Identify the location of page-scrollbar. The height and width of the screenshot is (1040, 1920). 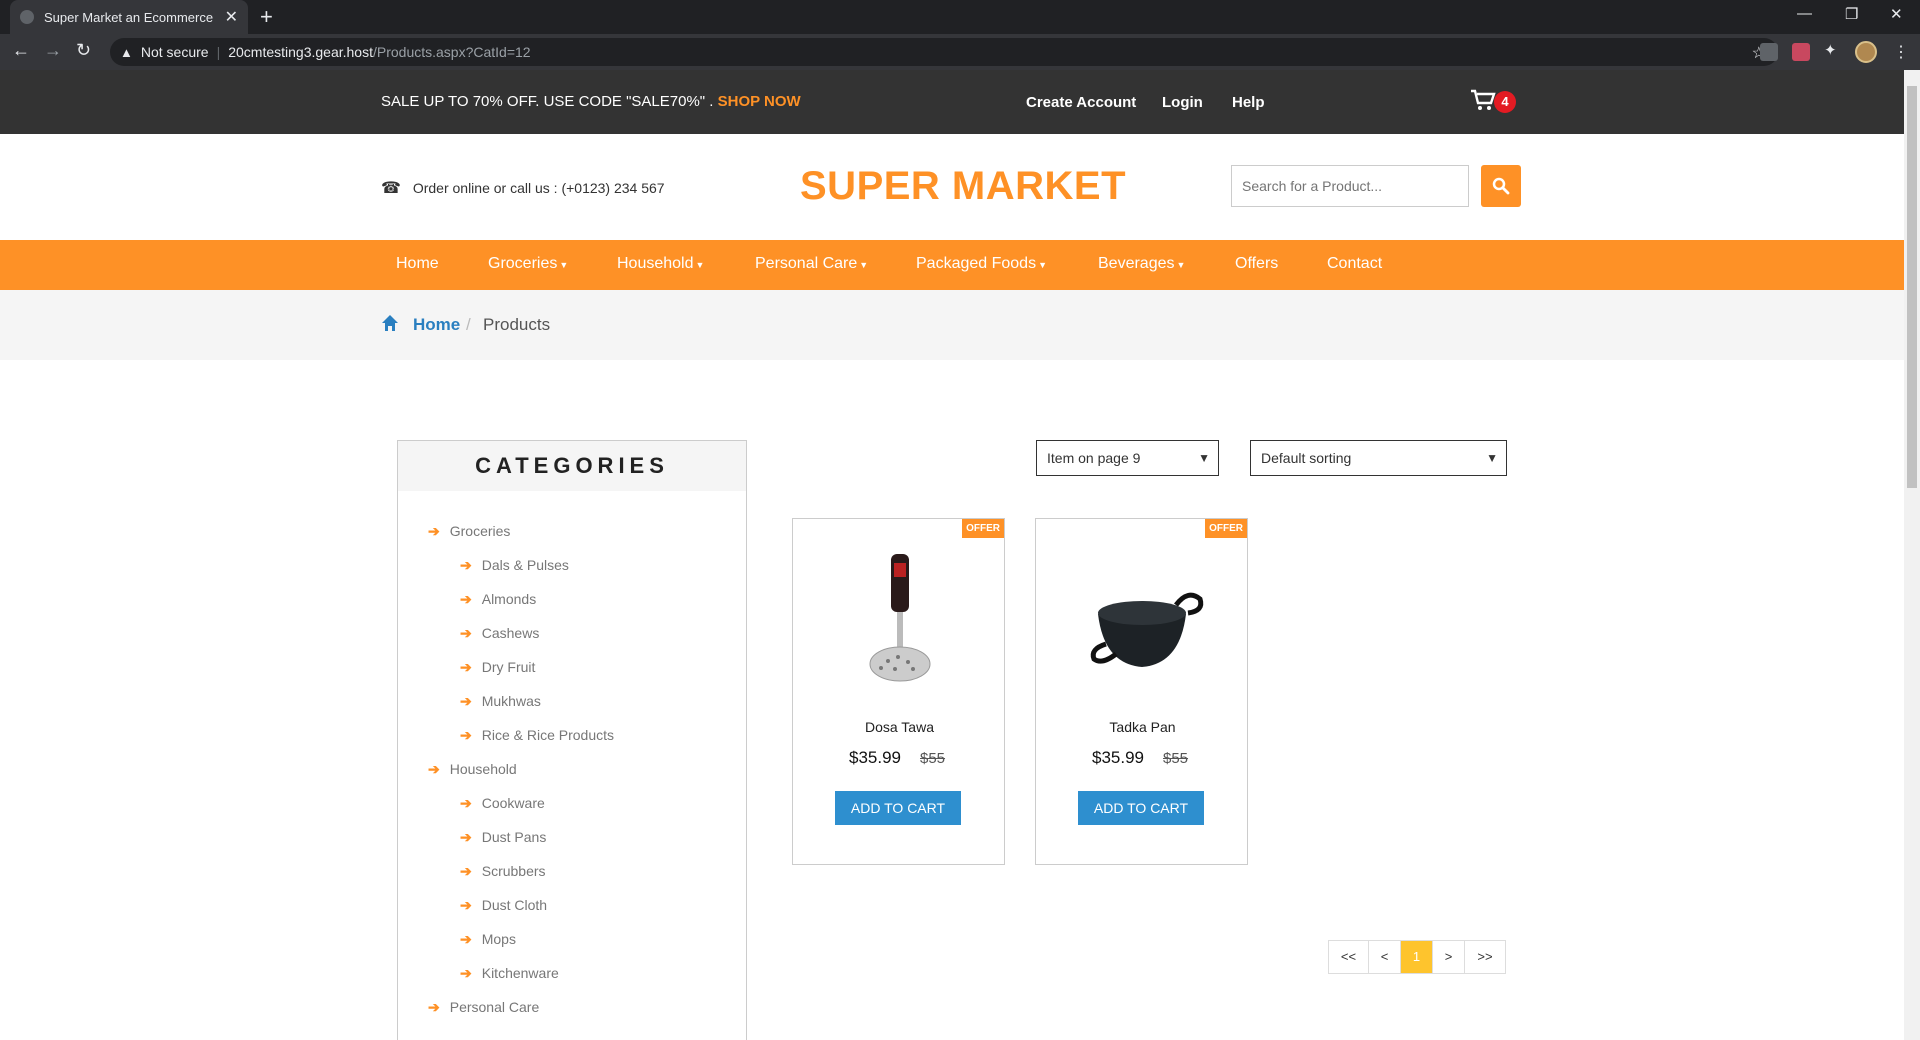
(1912, 555).